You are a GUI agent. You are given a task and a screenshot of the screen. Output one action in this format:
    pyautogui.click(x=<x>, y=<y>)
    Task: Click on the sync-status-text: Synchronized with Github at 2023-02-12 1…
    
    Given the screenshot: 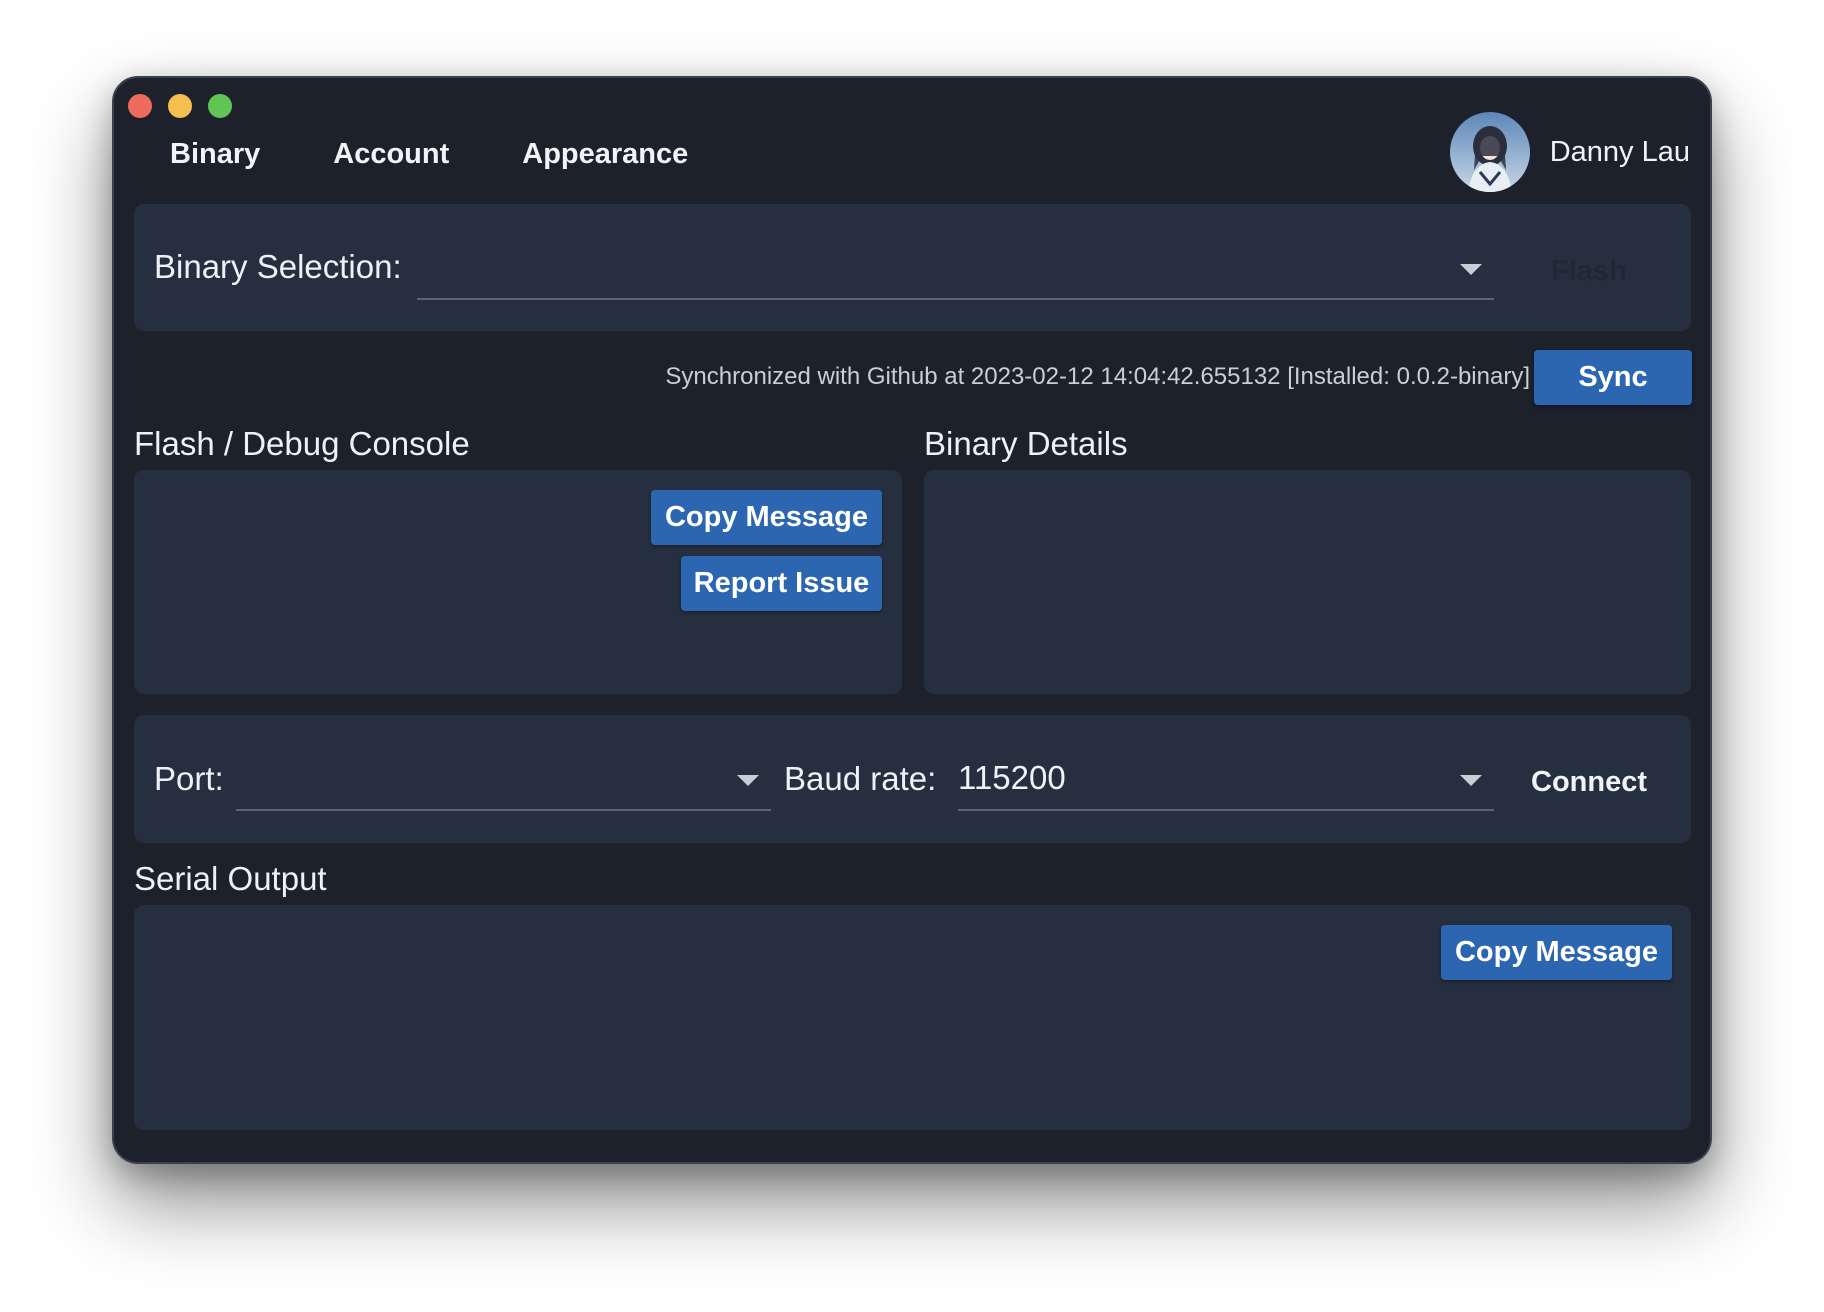 What is the action you would take?
    pyautogui.click(x=1097, y=376)
    